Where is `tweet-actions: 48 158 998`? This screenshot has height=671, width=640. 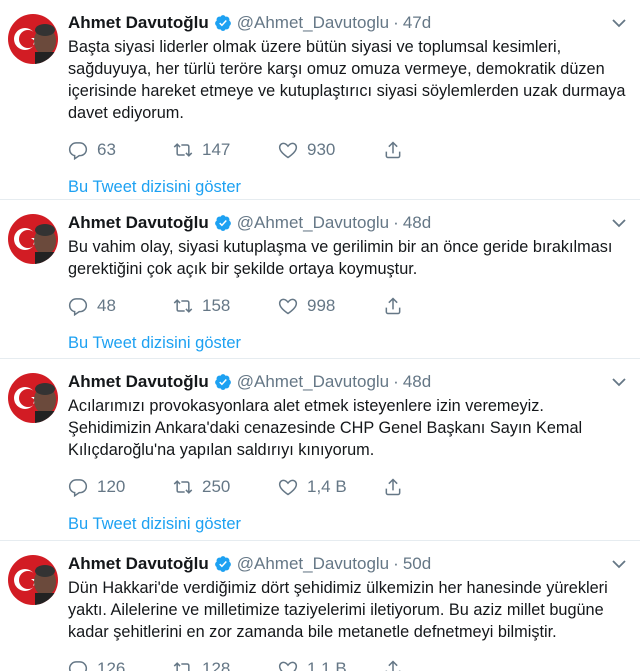 tweet-actions: 48 158 998 is located at coordinates (349, 306).